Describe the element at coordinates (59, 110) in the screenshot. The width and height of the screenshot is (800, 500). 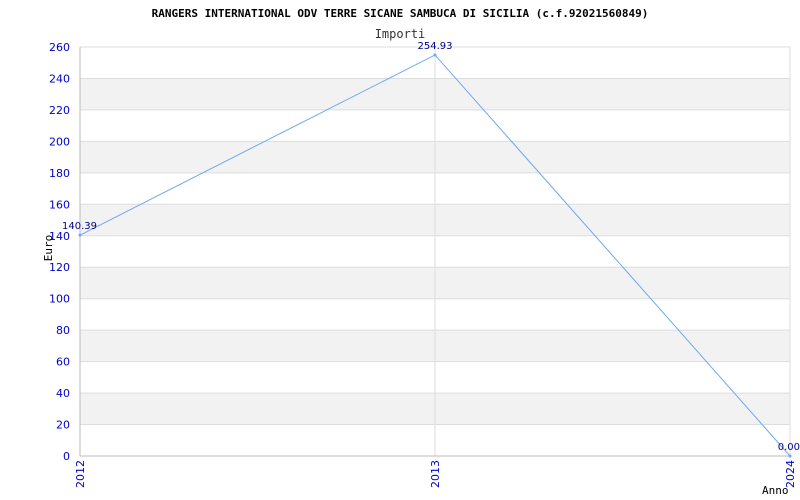
I see `y-tick-label: 220` at that location.